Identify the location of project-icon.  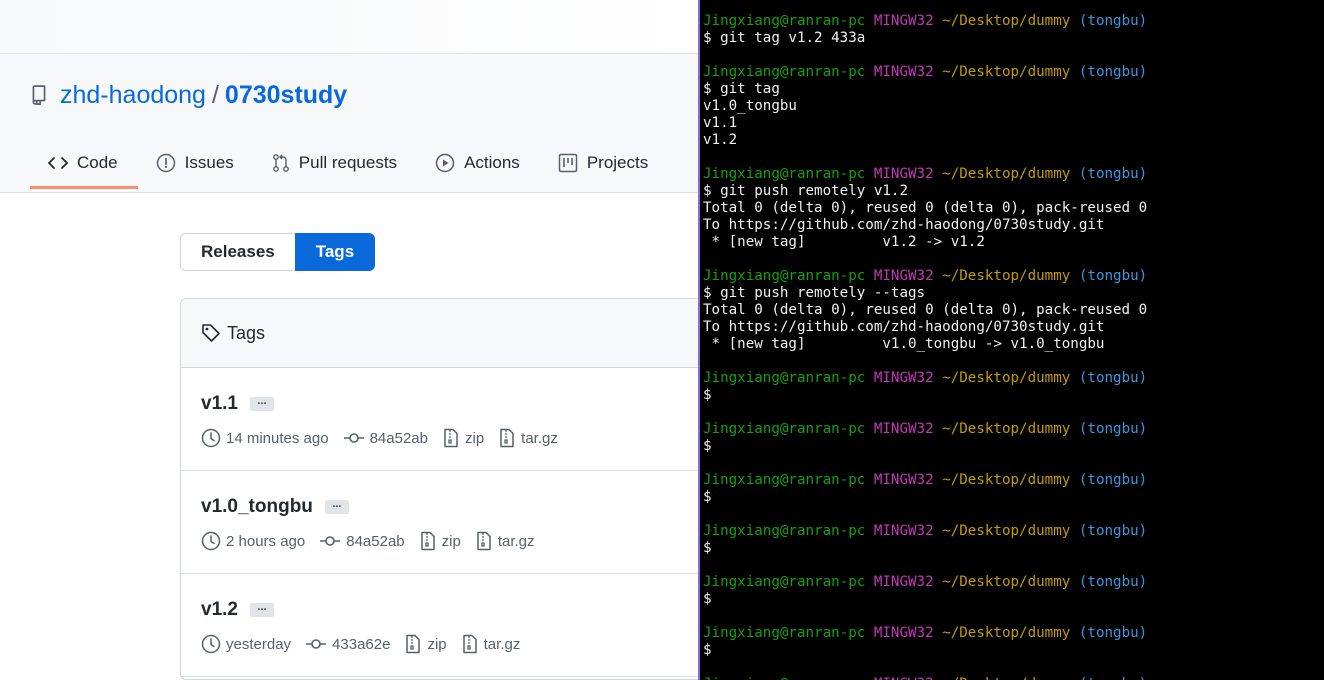
(568, 163).